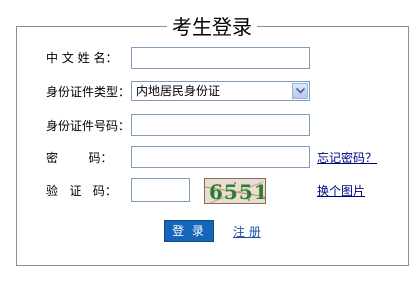  I want to click on captcha-digits: 6551, so click(237, 192).